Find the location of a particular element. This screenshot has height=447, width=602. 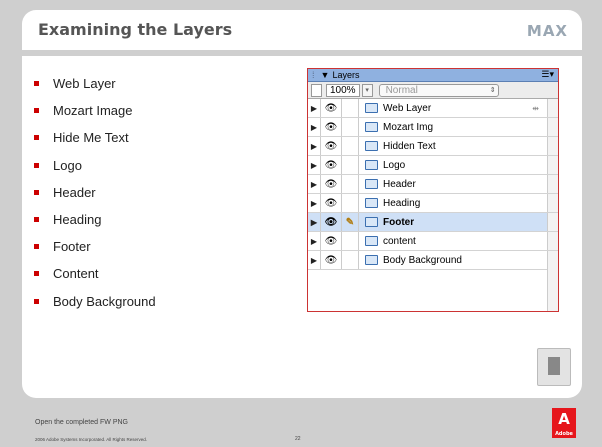

layer-row: ▶ 👁 Logo is located at coordinates (433, 165).